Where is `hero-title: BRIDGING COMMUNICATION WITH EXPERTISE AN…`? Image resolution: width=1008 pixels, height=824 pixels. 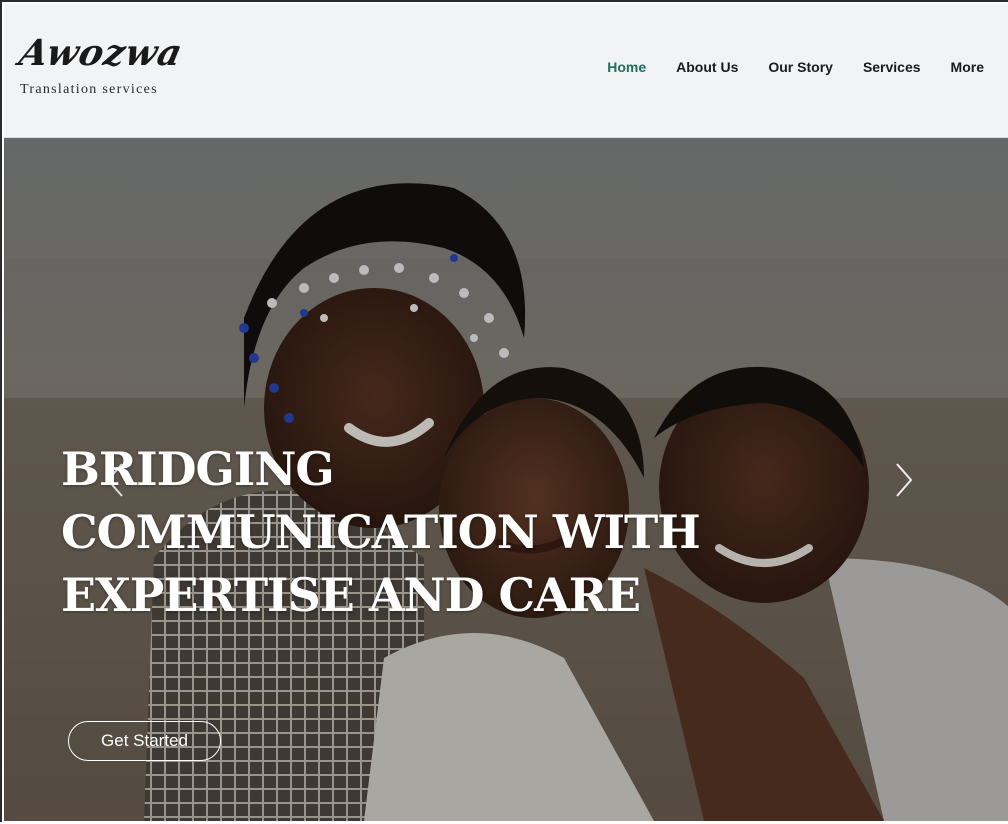
hero-title: BRIDGING COMMUNICATION WITH EXPERTISE AN… is located at coordinates (381, 532).